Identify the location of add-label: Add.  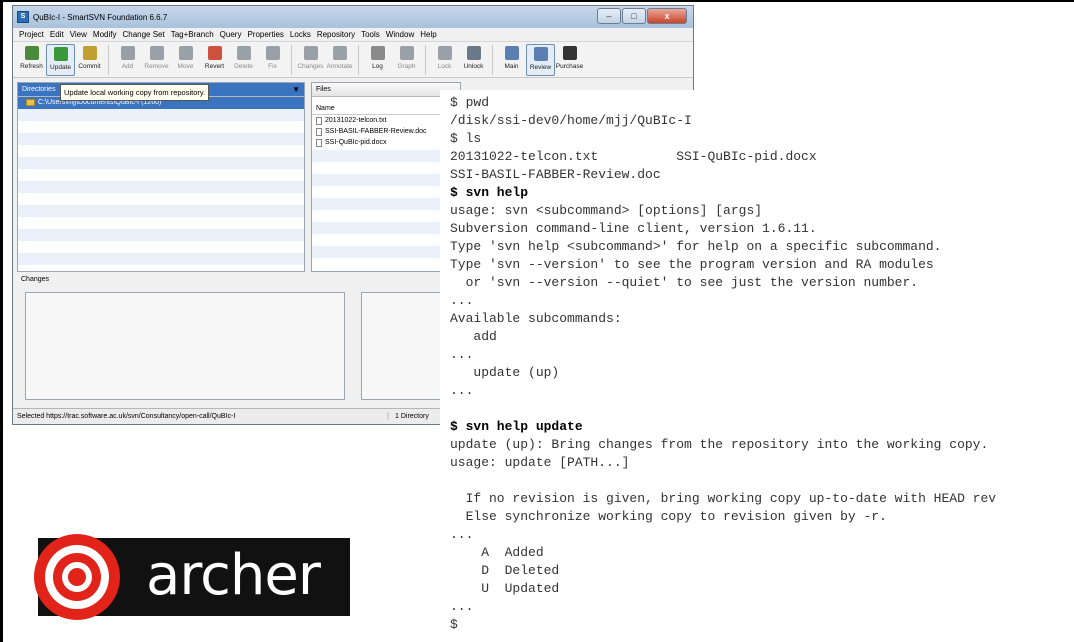
(127, 66).